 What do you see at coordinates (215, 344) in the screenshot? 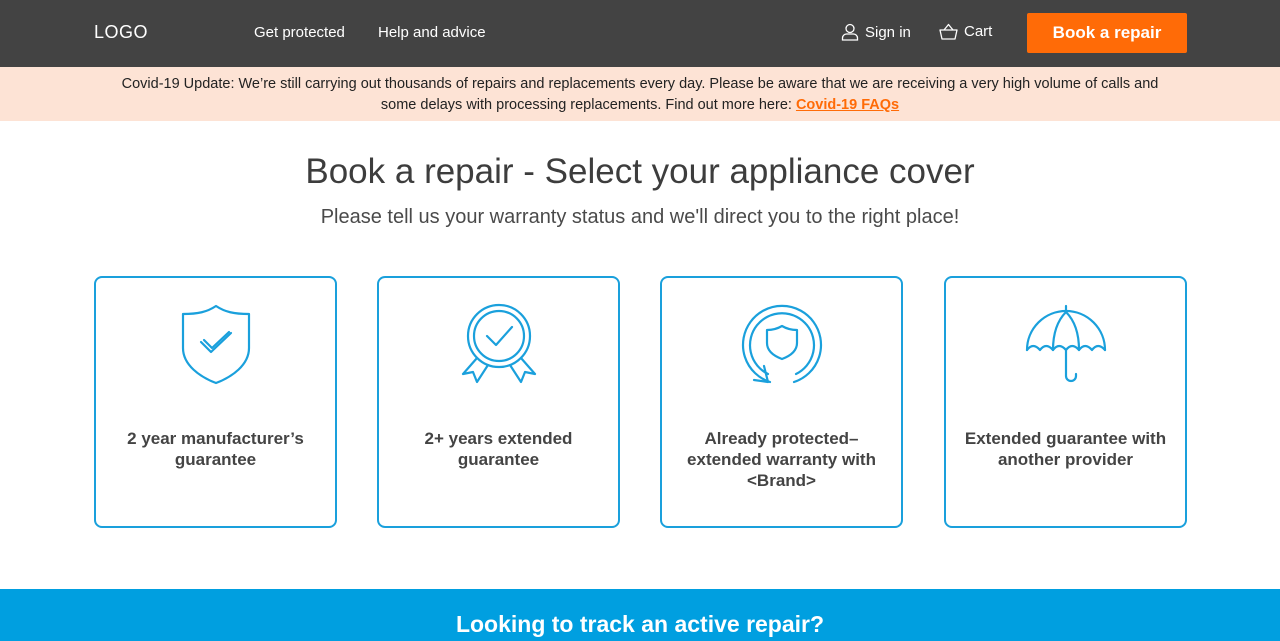
I see `shield-check-icon` at bounding box center [215, 344].